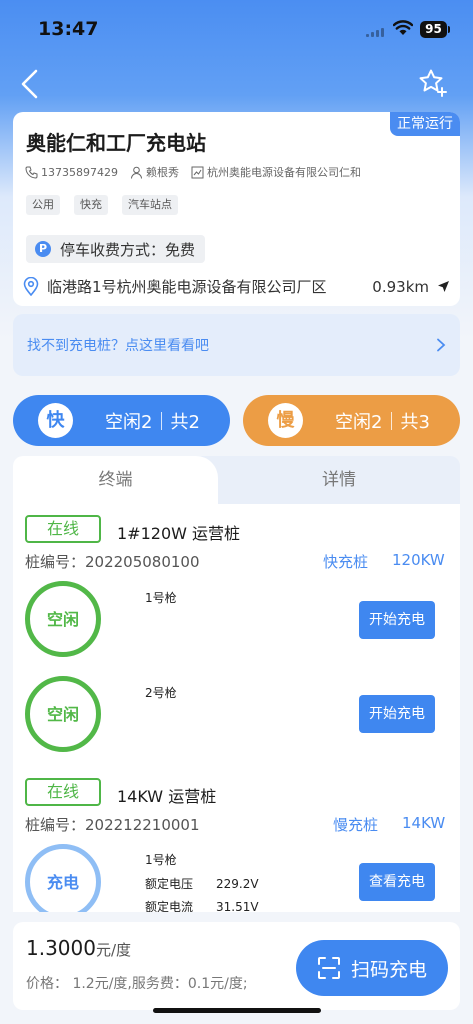  What do you see at coordinates (400, 286) in the screenshot?
I see `station-distance: 0.93km` at bounding box center [400, 286].